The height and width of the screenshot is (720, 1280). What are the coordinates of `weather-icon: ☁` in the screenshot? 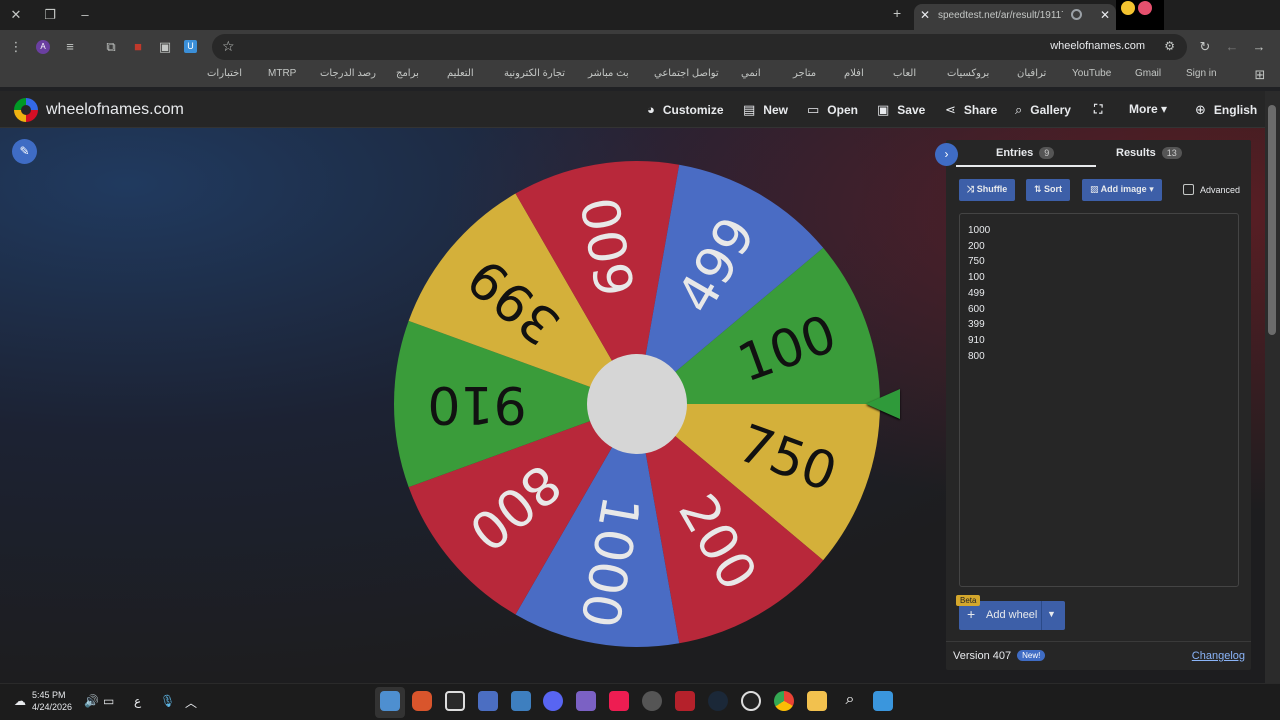 It's located at (20, 701).